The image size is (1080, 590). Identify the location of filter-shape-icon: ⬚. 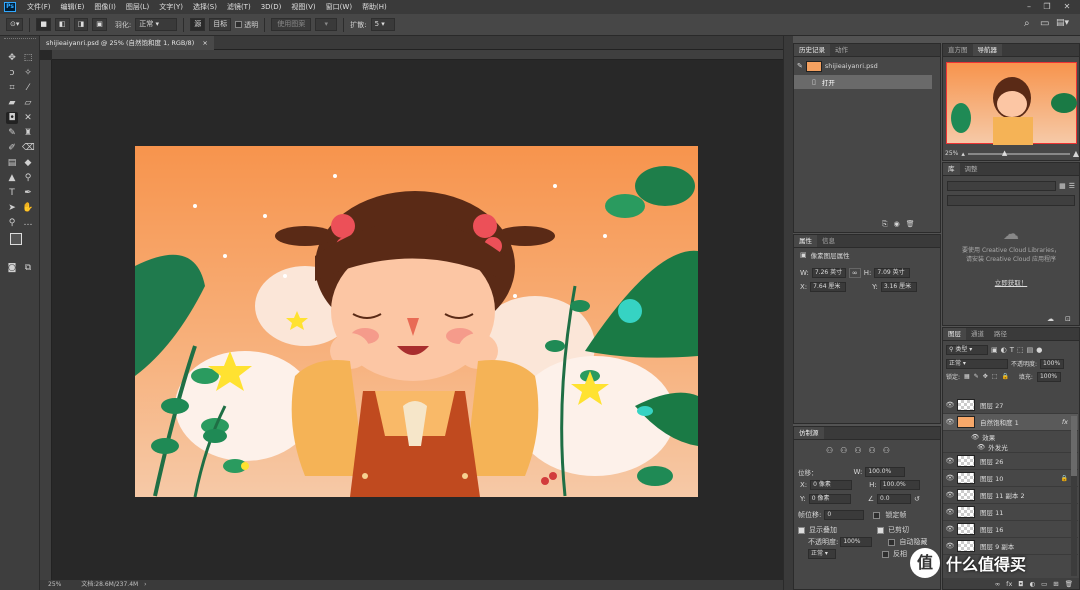
(1020, 350).